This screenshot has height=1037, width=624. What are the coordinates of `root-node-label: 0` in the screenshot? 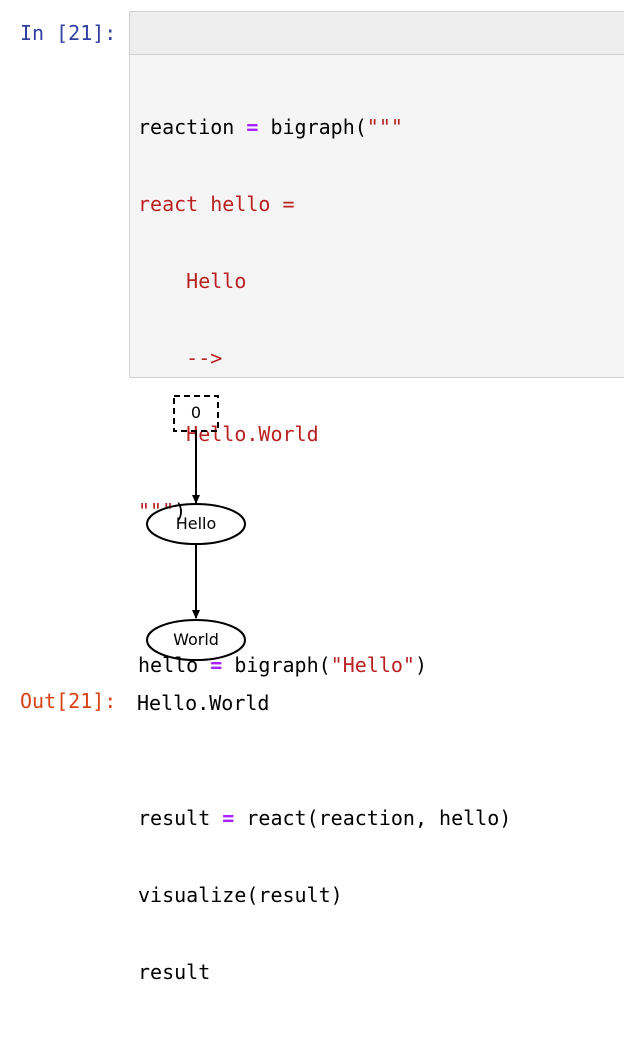 It's located at (196, 412).